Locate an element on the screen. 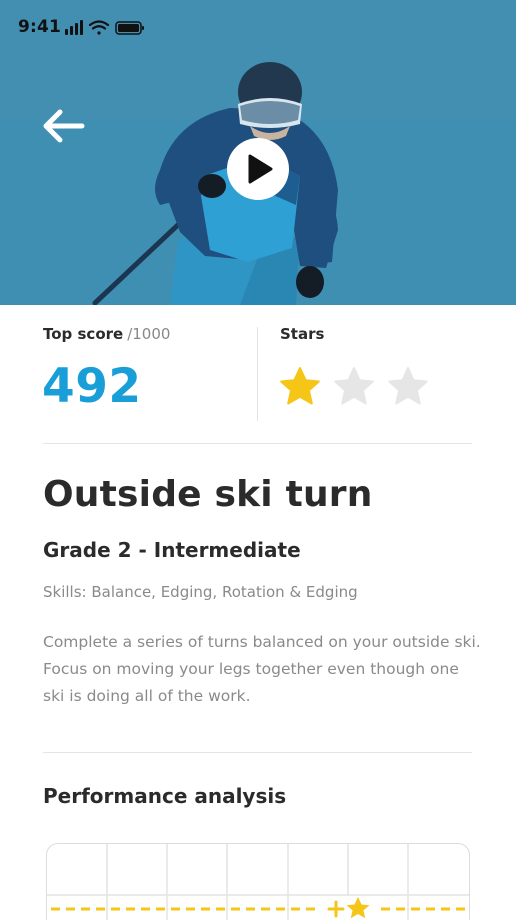 The width and height of the screenshot is (516, 920). status-bar: 9:41 is located at coordinates (258, 28).